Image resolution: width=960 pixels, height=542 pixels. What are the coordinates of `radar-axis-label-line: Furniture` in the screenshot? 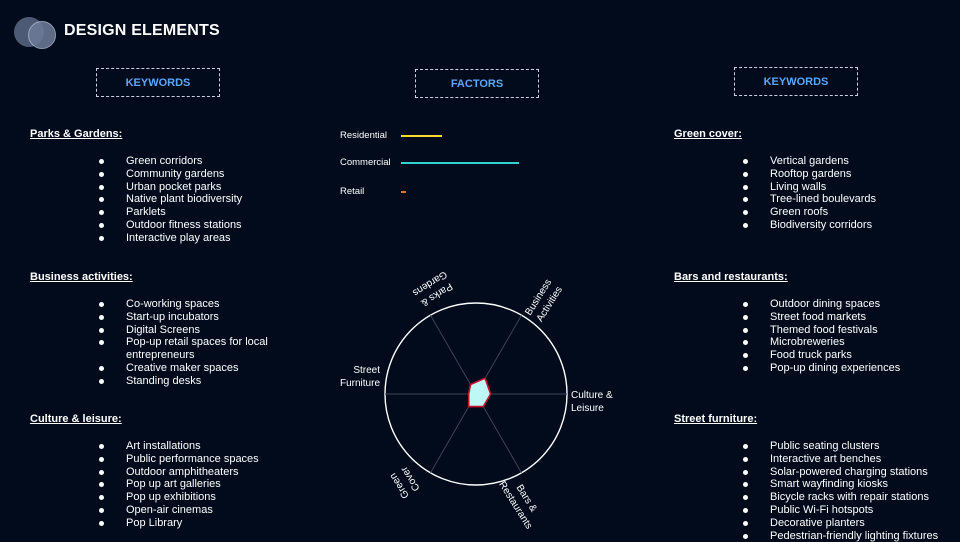 It's located at (360, 383).